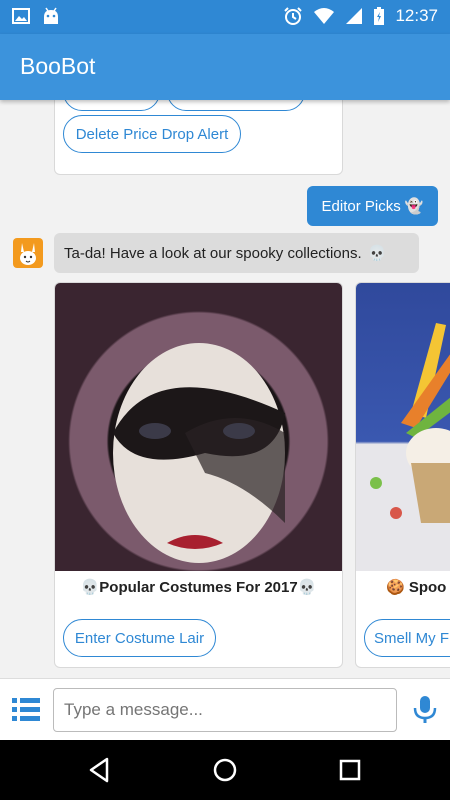 The height and width of the screenshot is (800, 450). I want to click on card-title: 🍪 Spoo, so click(416, 587).